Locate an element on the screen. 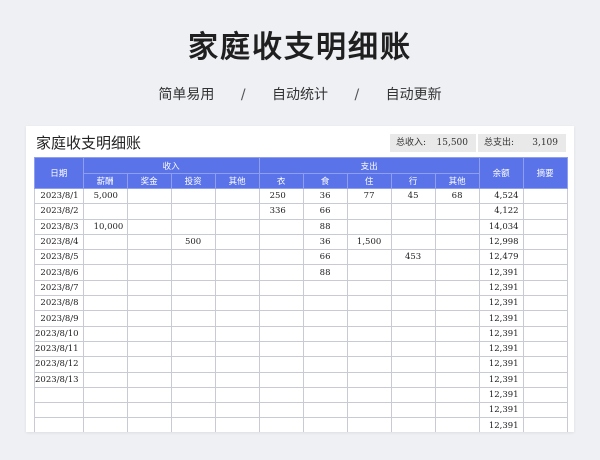 The height and width of the screenshot is (460, 600). cell-housing: 77 is located at coordinates (369, 196).